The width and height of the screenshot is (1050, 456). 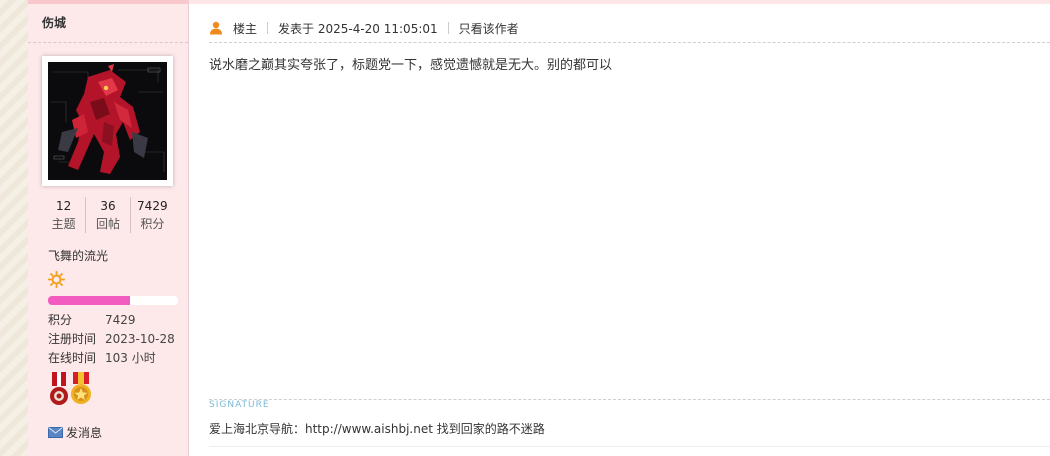 What do you see at coordinates (56, 279) in the screenshot?
I see `sun-level-icon` at bounding box center [56, 279].